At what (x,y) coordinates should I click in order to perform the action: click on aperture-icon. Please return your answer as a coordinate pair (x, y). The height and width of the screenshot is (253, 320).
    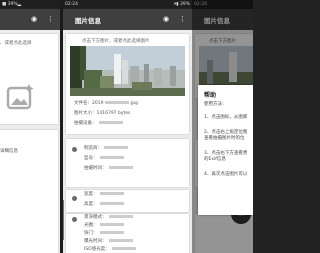
    Looking at the image, I should click on (74, 219).